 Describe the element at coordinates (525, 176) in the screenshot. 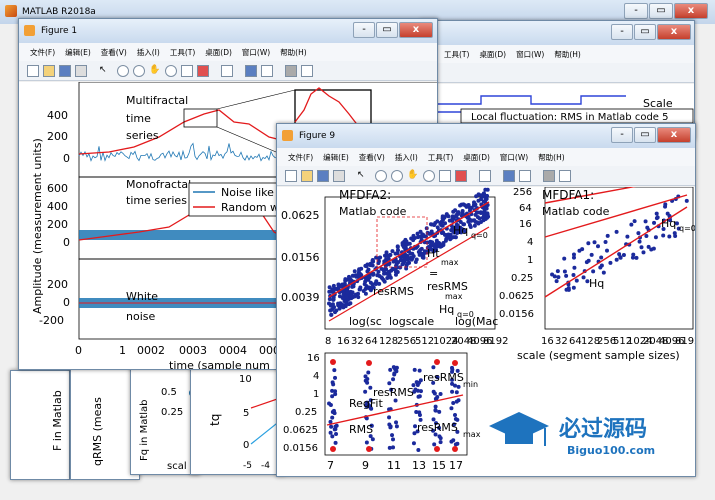

I see `f9-legend-icon` at that location.